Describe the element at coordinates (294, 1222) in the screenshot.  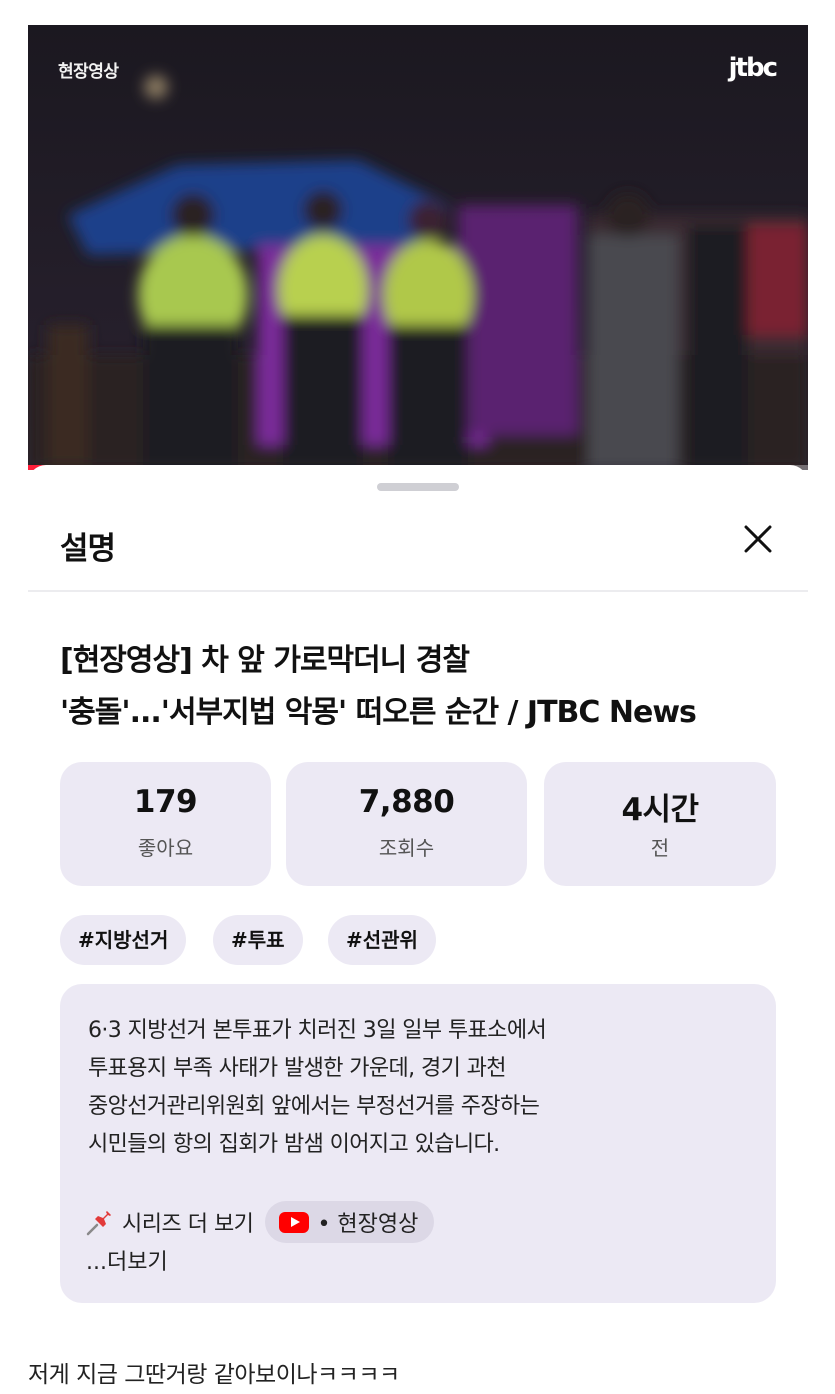
I see `youtube-icon` at that location.